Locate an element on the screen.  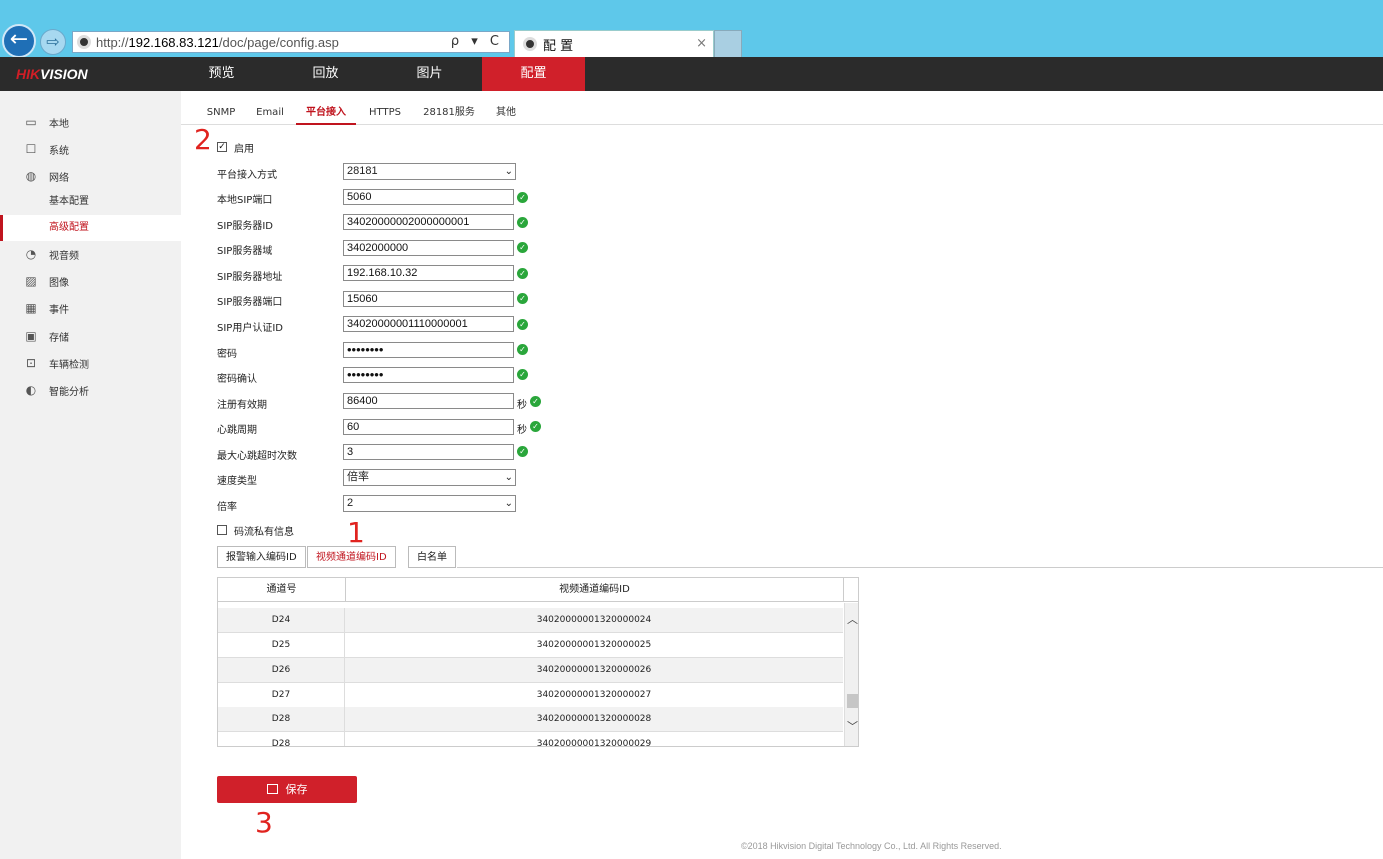
table-row: D28 34020000001320000028 is located at coordinates (530, 719).